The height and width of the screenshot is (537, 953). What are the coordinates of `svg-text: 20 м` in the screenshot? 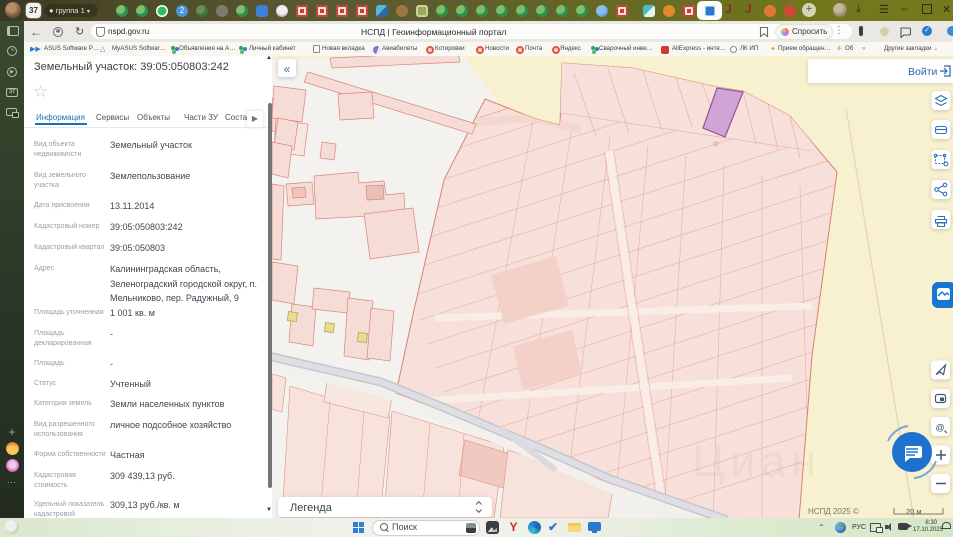 It's located at (914, 511).